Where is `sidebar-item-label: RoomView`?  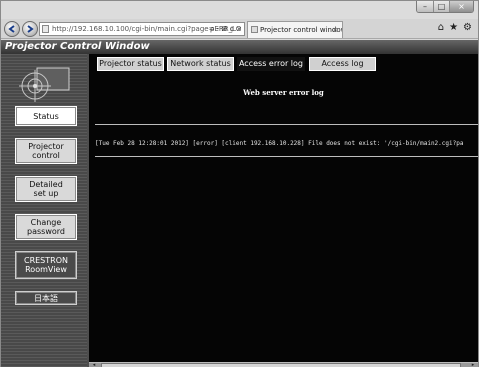 sidebar-item-label: RoomView is located at coordinates (46, 269).